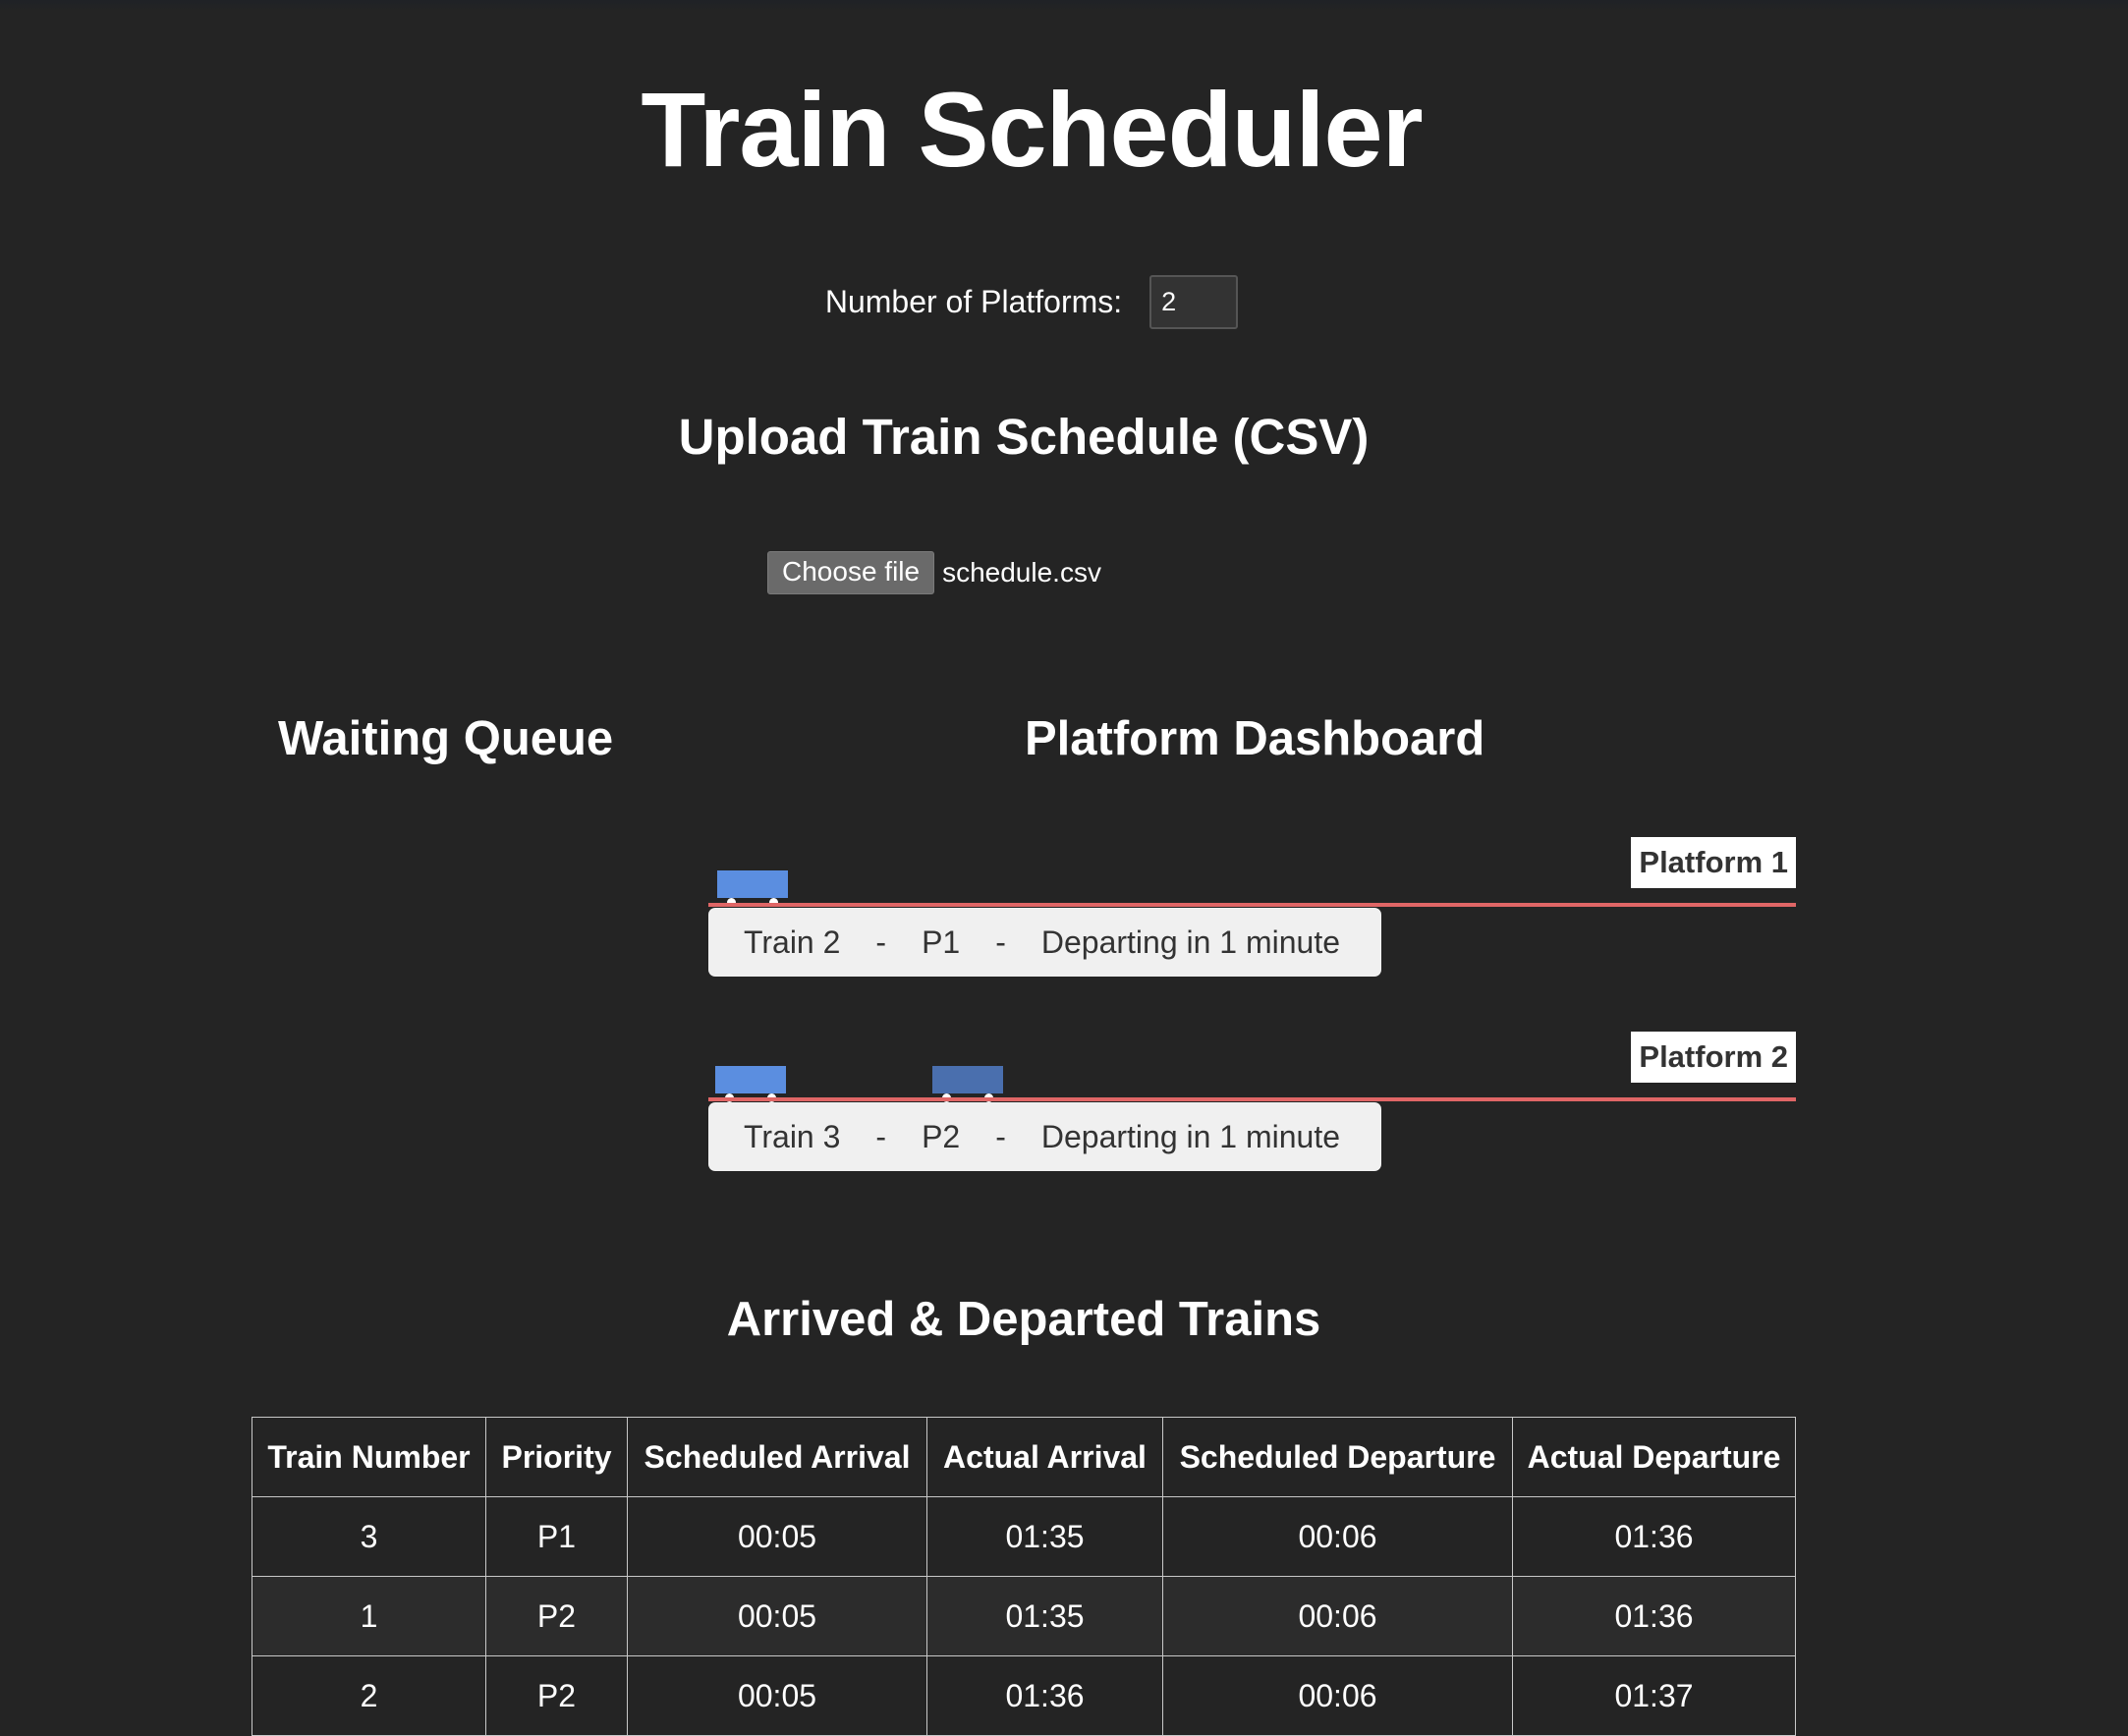  What do you see at coordinates (1337, 1457) in the screenshot?
I see `column-header: Scheduled Departure` at bounding box center [1337, 1457].